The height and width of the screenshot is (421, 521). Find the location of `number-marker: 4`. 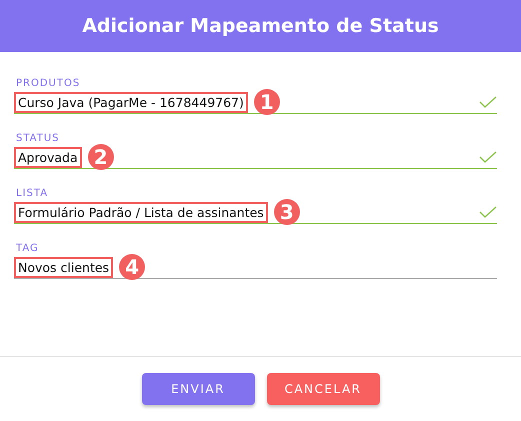

number-marker: 4 is located at coordinates (132, 267).